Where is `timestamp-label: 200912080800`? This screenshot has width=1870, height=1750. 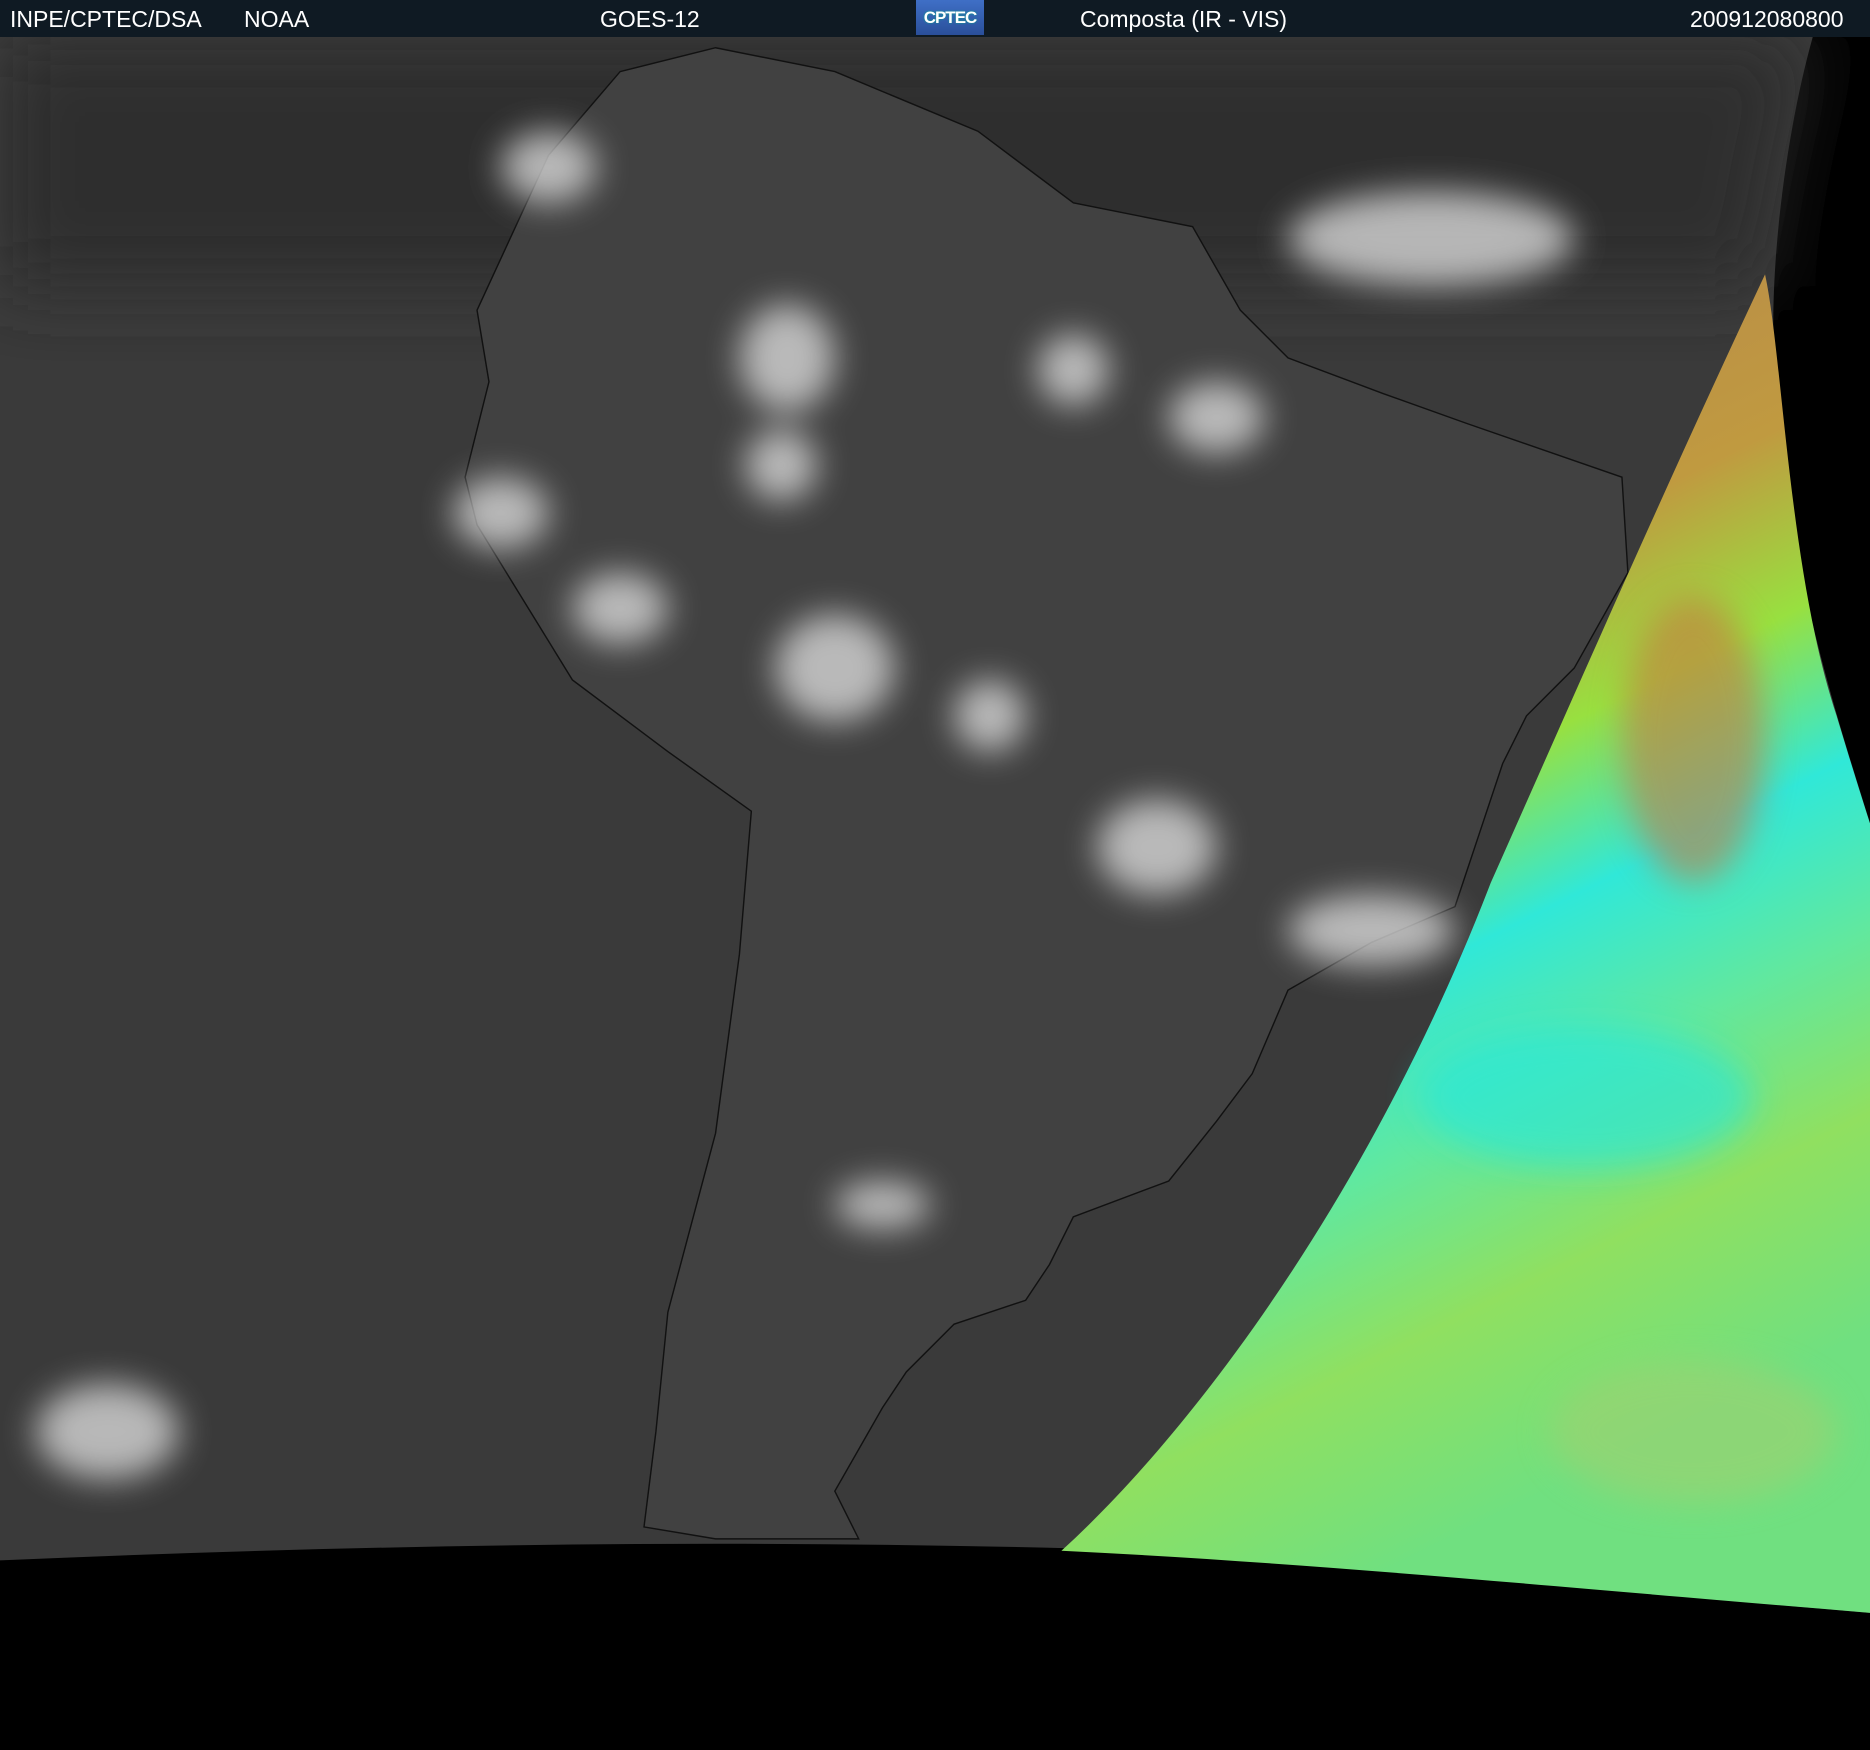 timestamp-label: 200912080800 is located at coordinates (1767, 19).